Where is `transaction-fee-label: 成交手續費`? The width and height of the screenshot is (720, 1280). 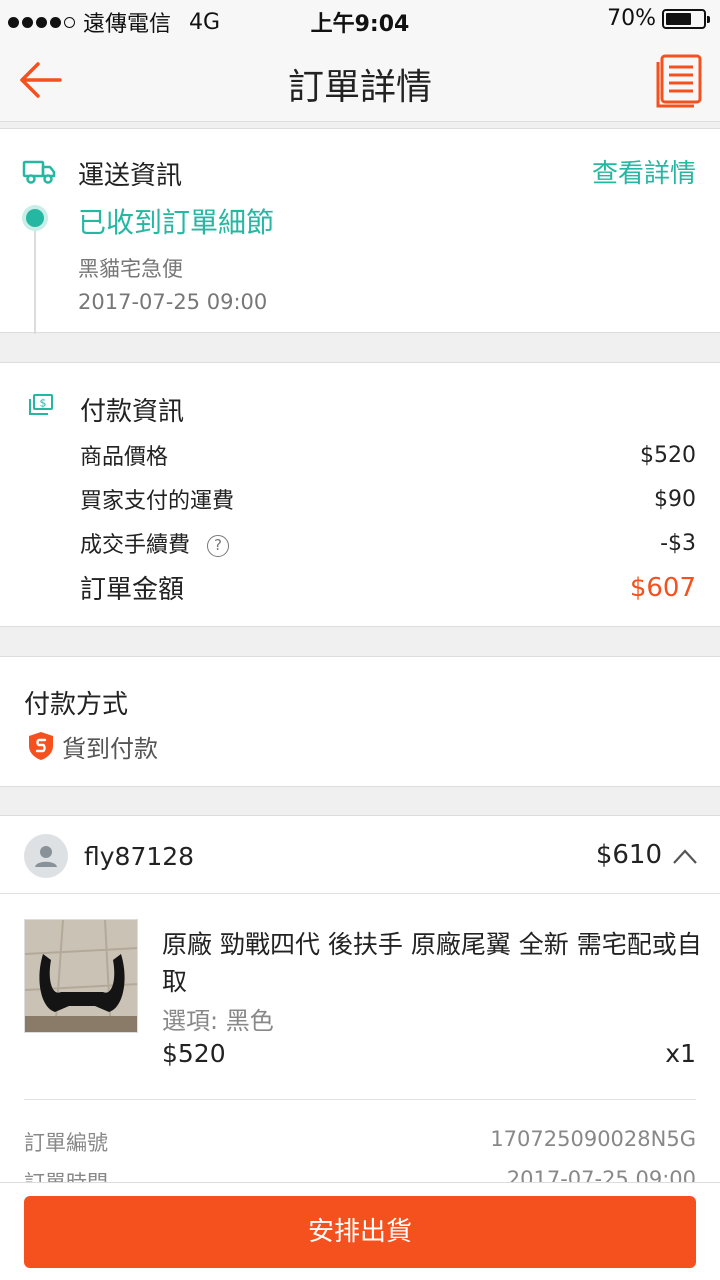 transaction-fee-label: 成交手續費 is located at coordinates (135, 545).